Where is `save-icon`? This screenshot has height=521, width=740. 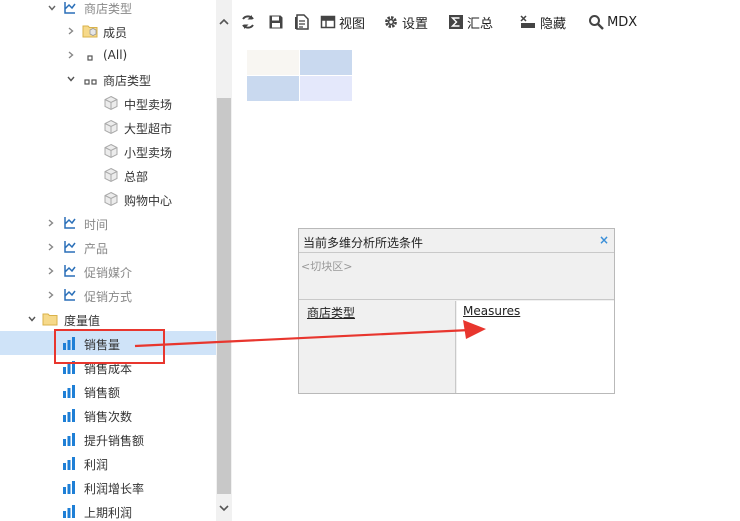 save-icon is located at coordinates (276, 22).